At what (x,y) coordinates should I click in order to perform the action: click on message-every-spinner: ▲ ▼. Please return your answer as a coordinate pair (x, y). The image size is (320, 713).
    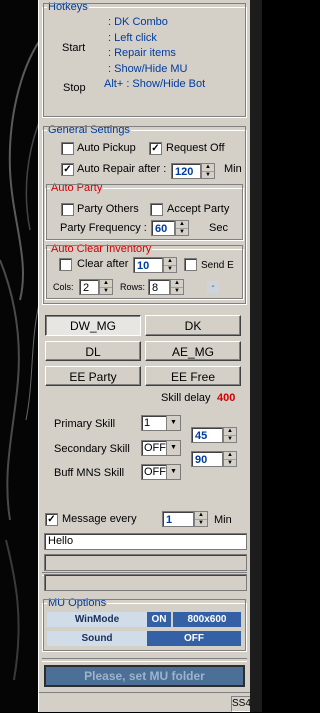
    Looking at the image, I should click on (201, 519).